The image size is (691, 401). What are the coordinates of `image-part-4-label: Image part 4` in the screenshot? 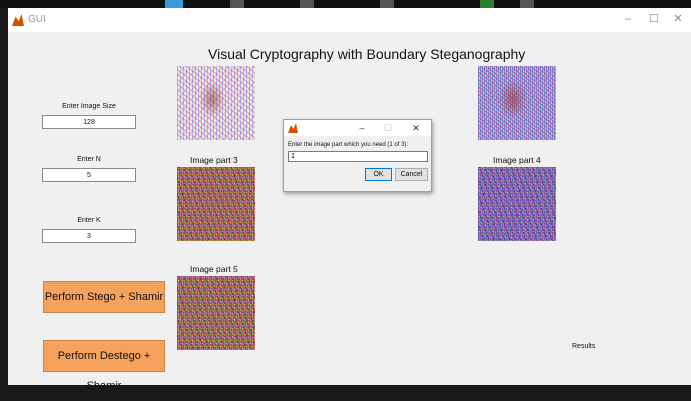 It's located at (517, 160).